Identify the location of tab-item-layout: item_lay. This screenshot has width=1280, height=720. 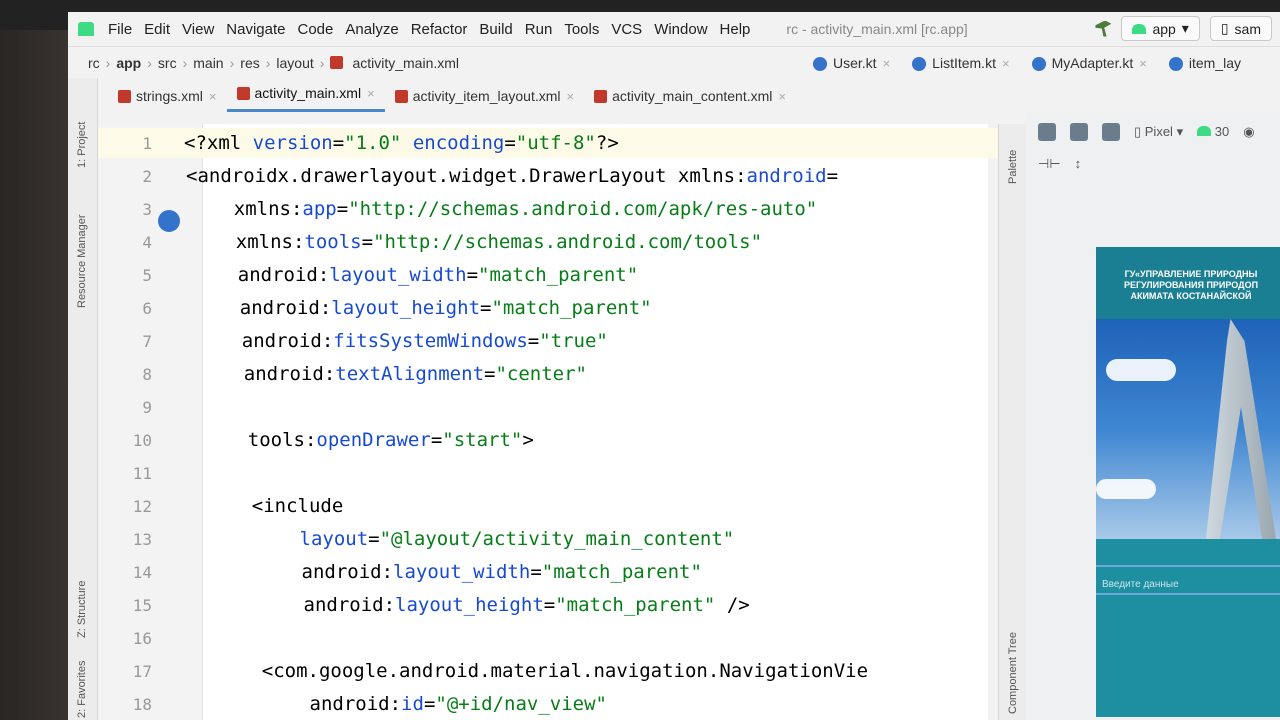
(1204, 63).